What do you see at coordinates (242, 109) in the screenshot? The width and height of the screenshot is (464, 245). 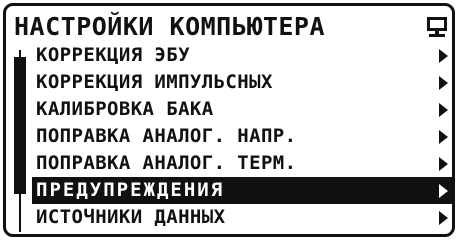 I see `menu-item-tank-calibration: КАЛИБРОВКА БАКА` at bounding box center [242, 109].